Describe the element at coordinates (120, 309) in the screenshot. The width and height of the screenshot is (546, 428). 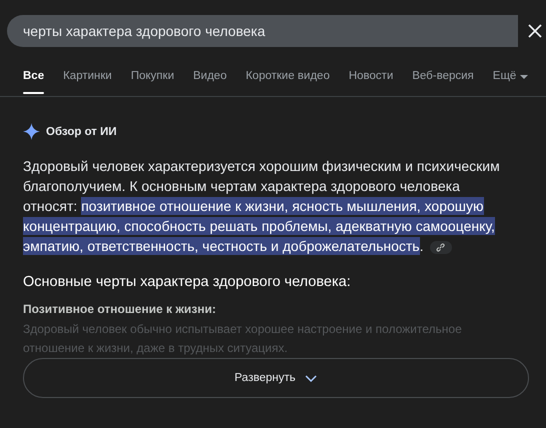
I see `point-title: Позитивное отношение к жизни:` at that location.